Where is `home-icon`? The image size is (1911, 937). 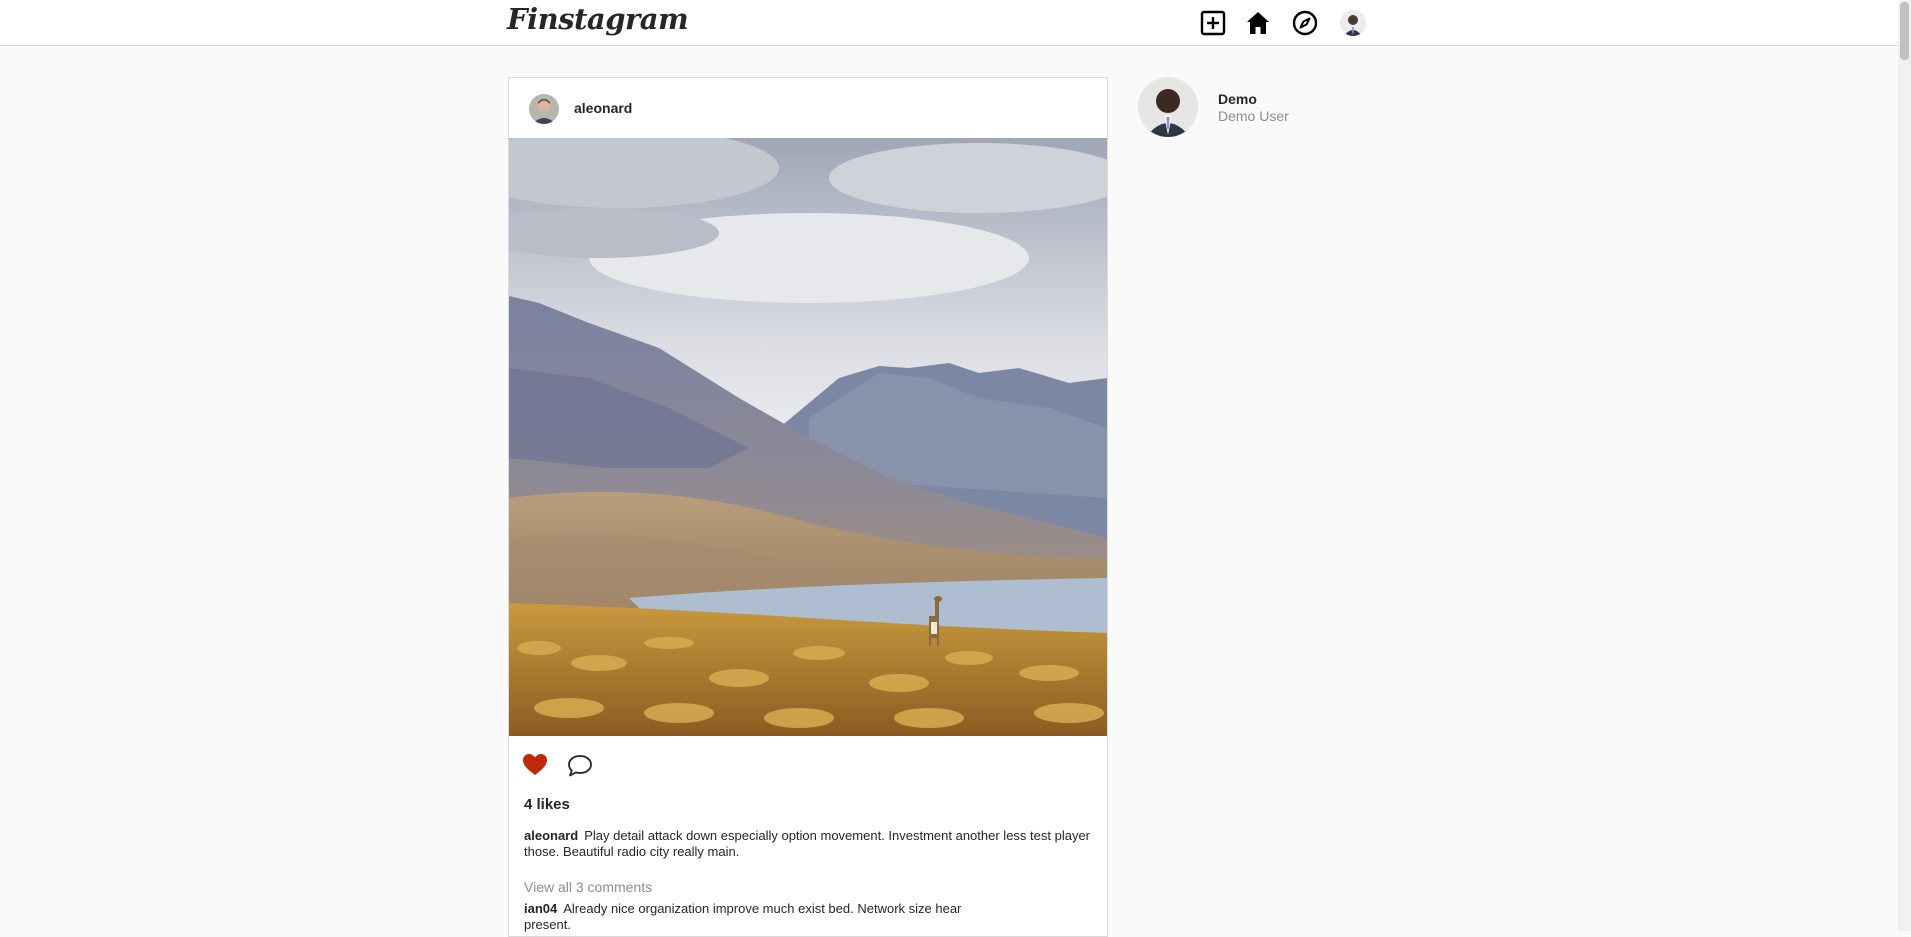
home-icon is located at coordinates (1258, 23).